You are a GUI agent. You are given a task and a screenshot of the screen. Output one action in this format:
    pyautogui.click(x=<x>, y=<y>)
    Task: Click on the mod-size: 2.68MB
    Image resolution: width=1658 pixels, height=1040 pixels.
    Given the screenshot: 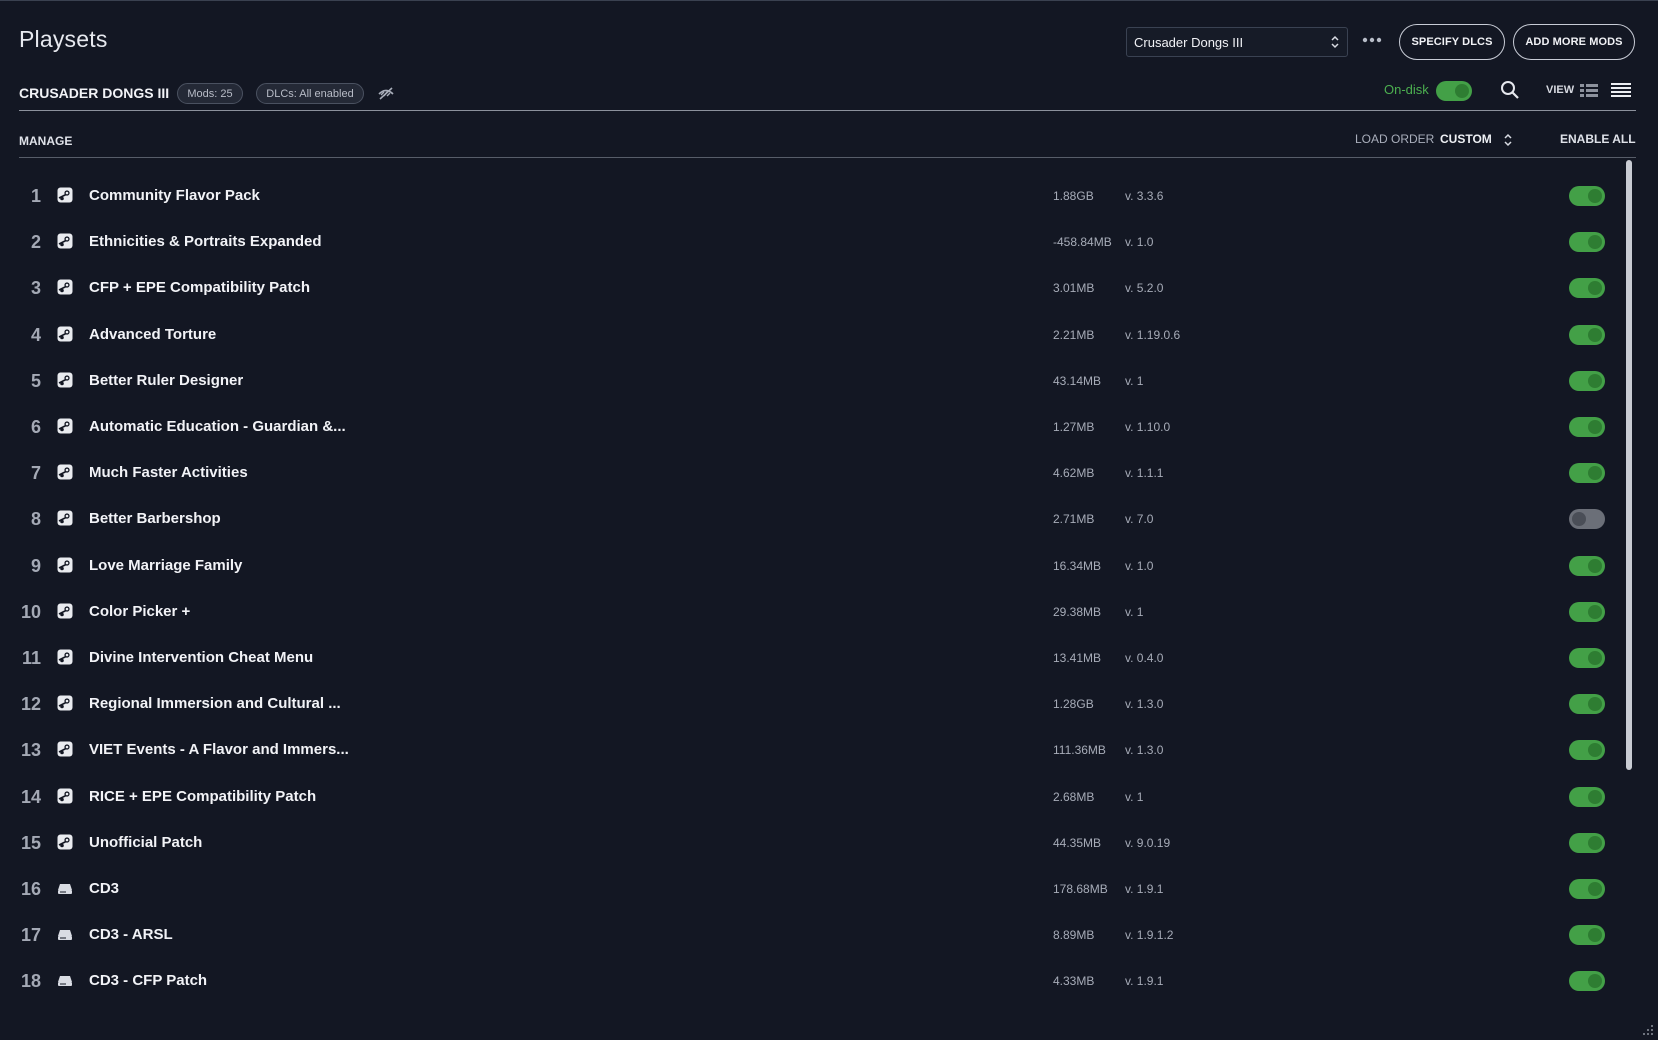 What is the action you would take?
    pyautogui.click(x=1074, y=796)
    